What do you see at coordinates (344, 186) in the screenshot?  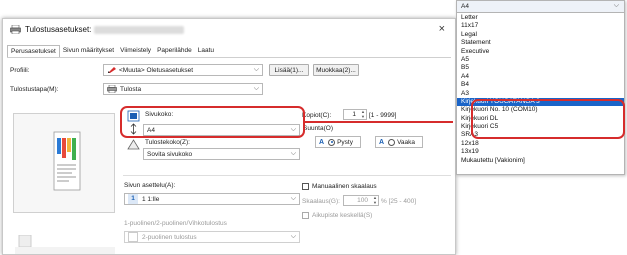 I see `manual-scaling-label: Manuaalinen skaalaus` at bounding box center [344, 186].